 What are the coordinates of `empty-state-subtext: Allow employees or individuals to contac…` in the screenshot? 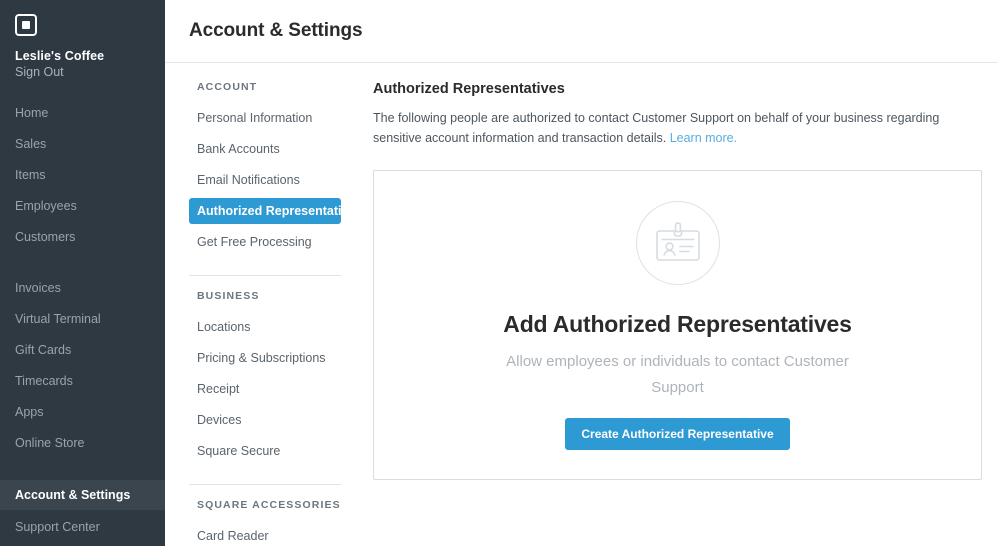 It's located at (677, 374).